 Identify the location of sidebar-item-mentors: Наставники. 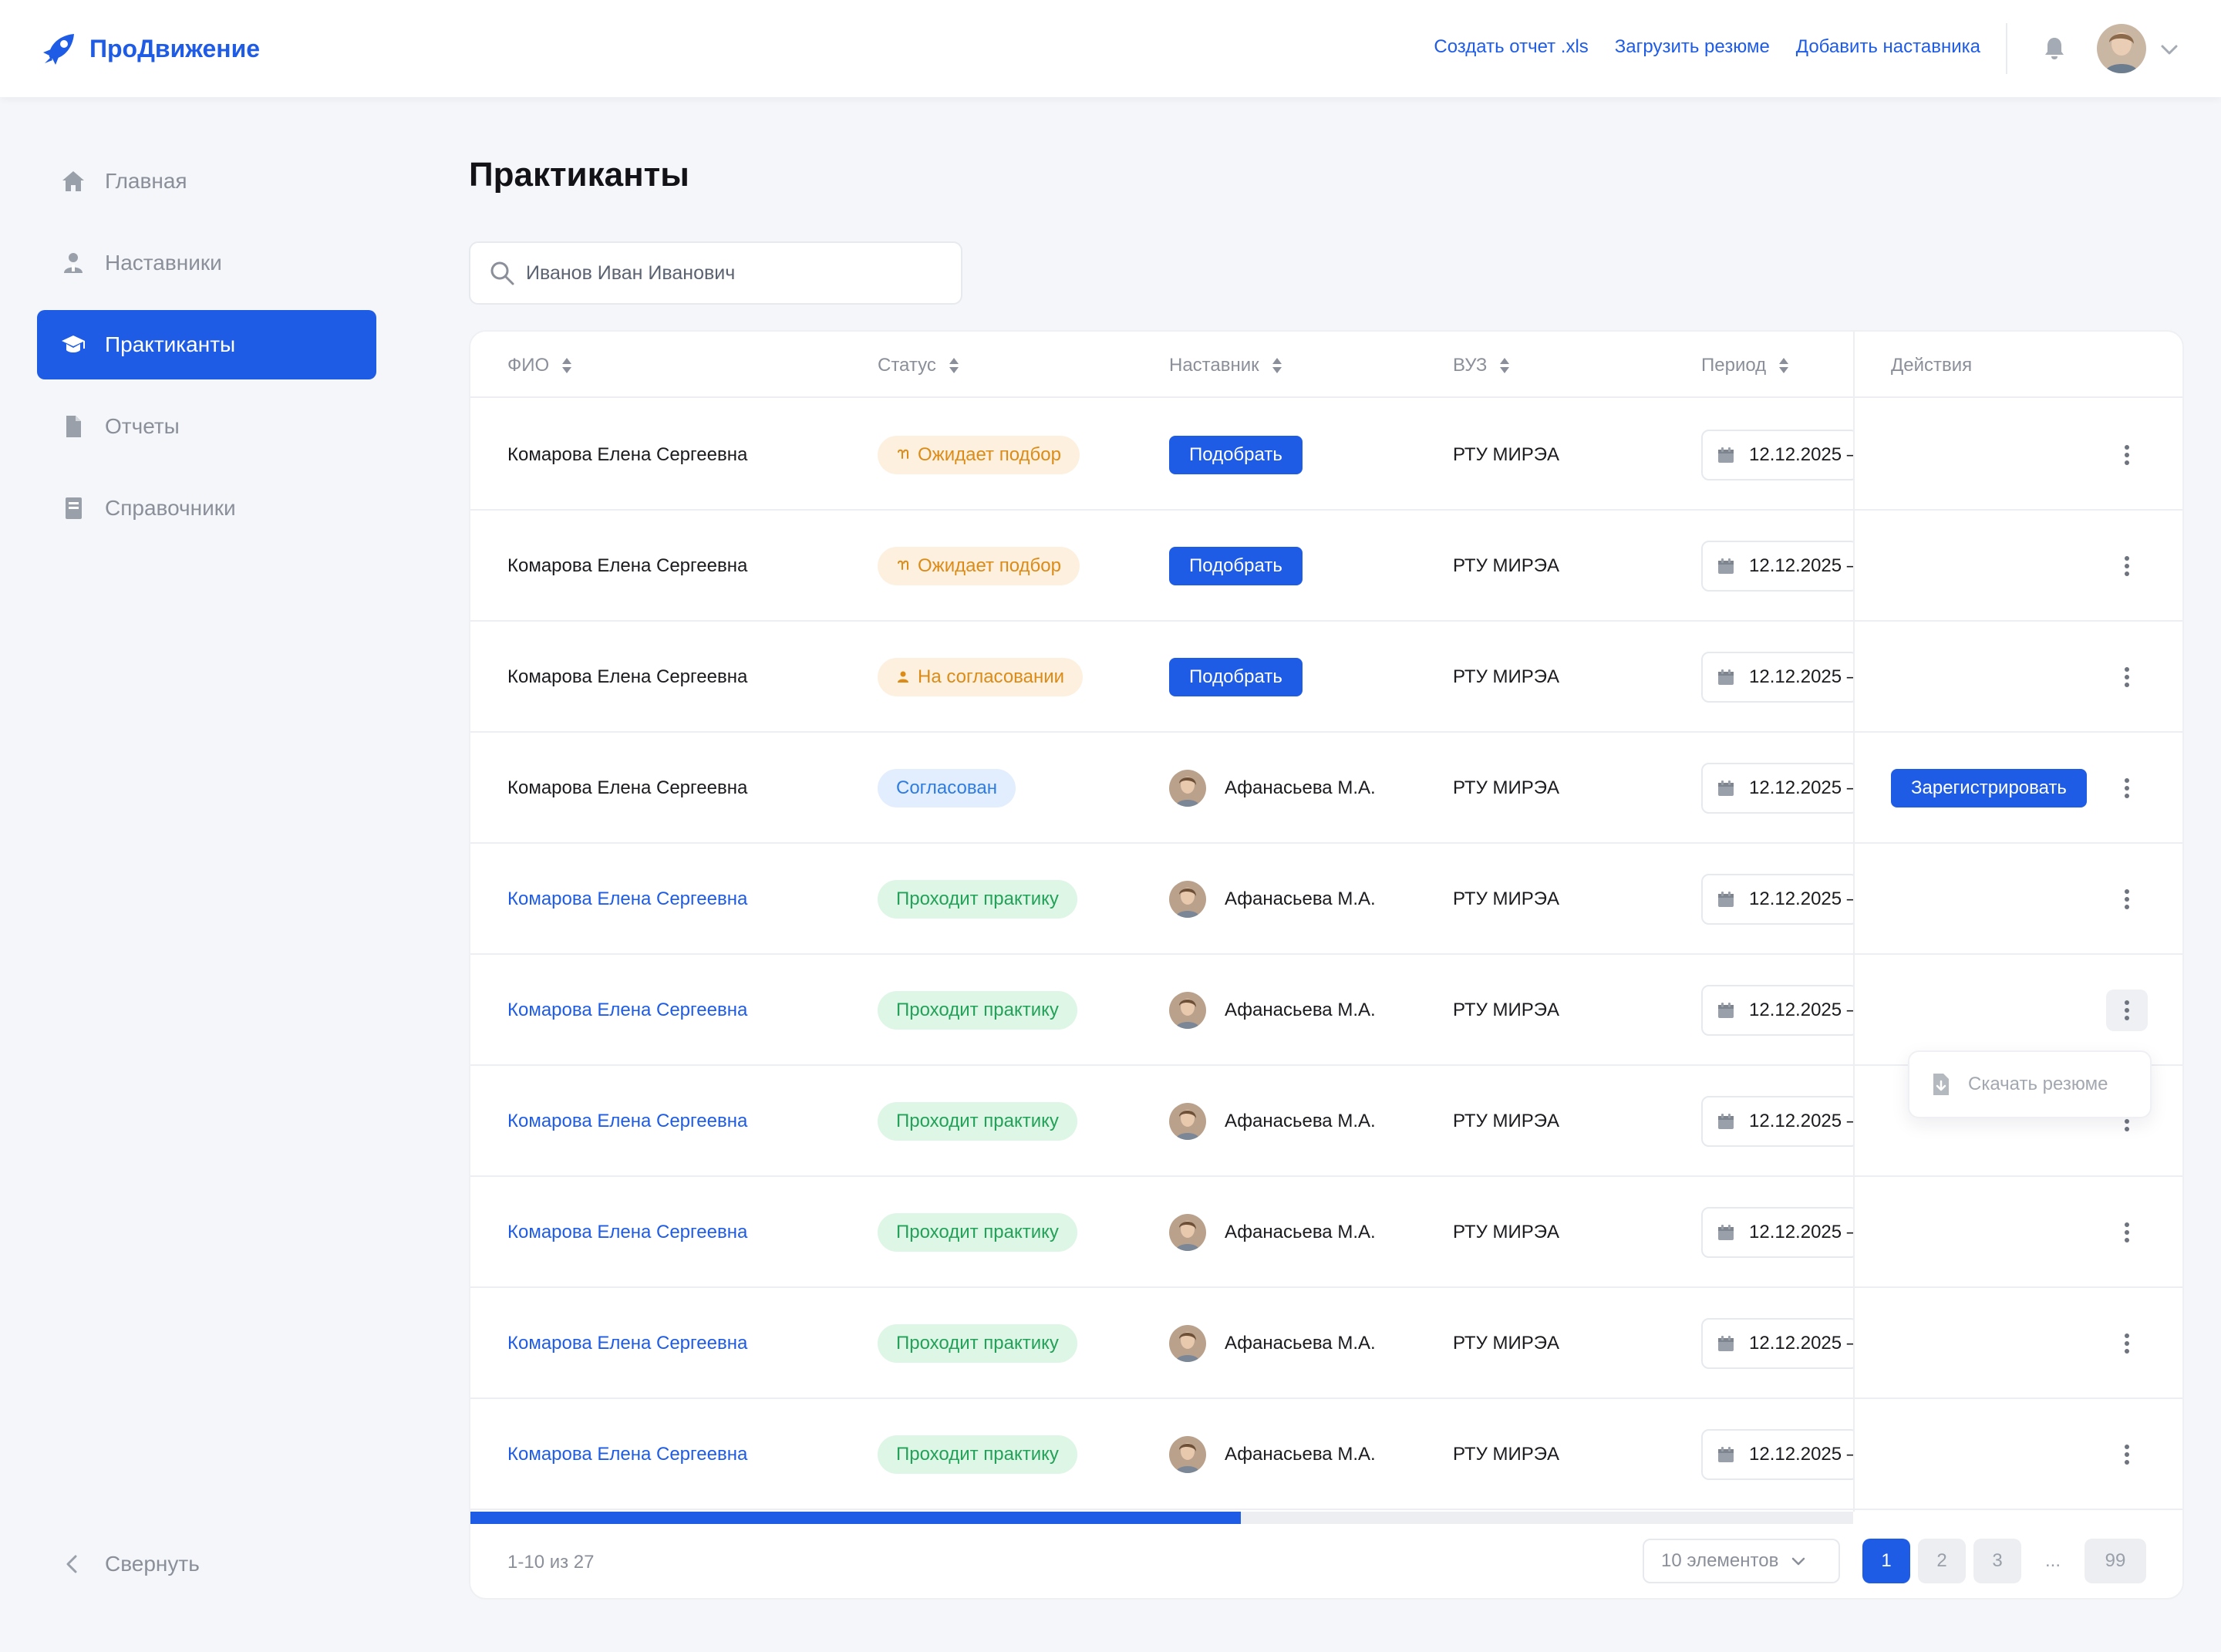
(206, 263).